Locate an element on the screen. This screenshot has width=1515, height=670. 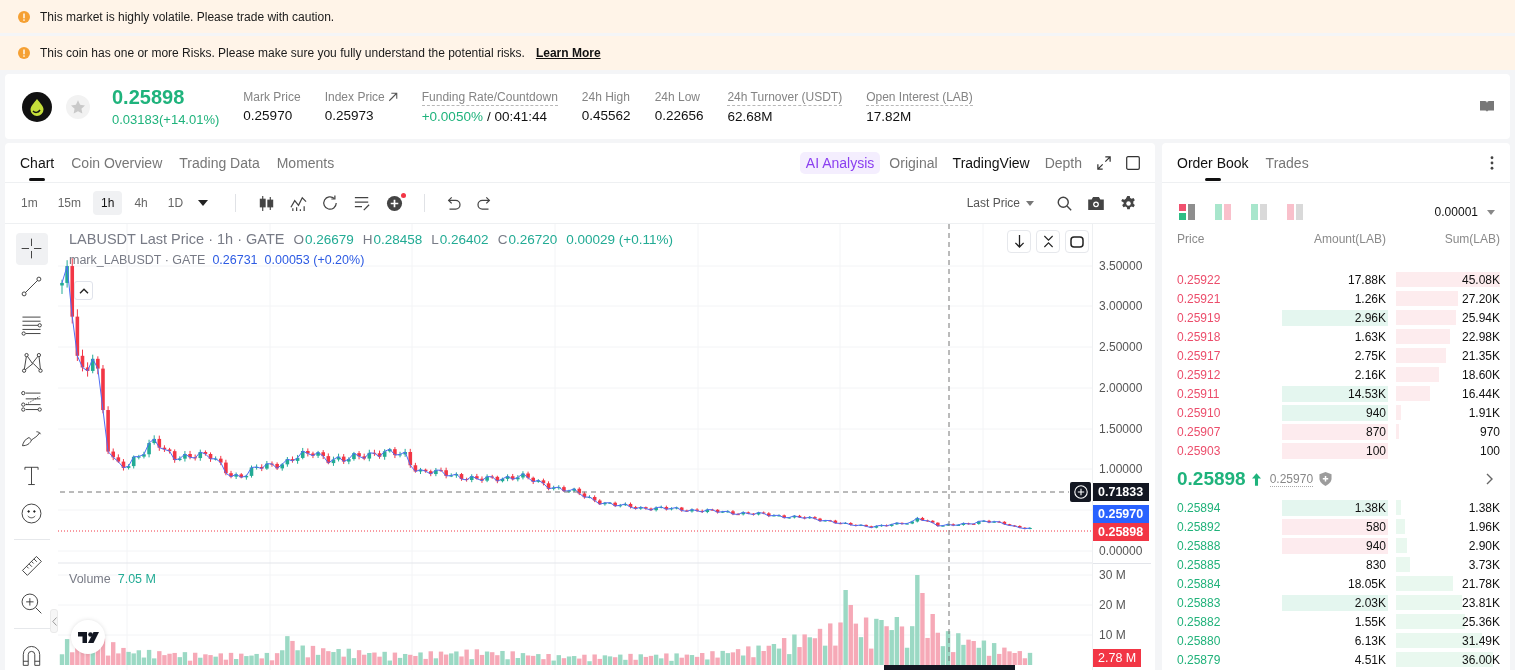
add-indicator-button is located at coordinates (394, 203).